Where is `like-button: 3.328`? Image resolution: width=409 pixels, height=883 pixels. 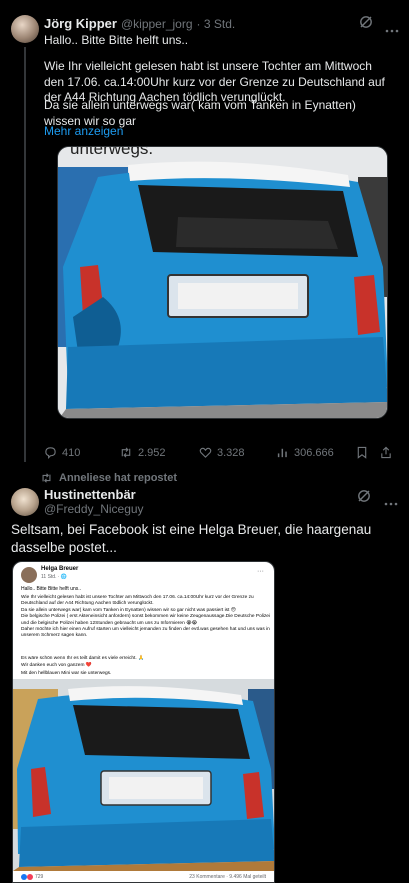 like-button: 3.328 is located at coordinates (222, 452).